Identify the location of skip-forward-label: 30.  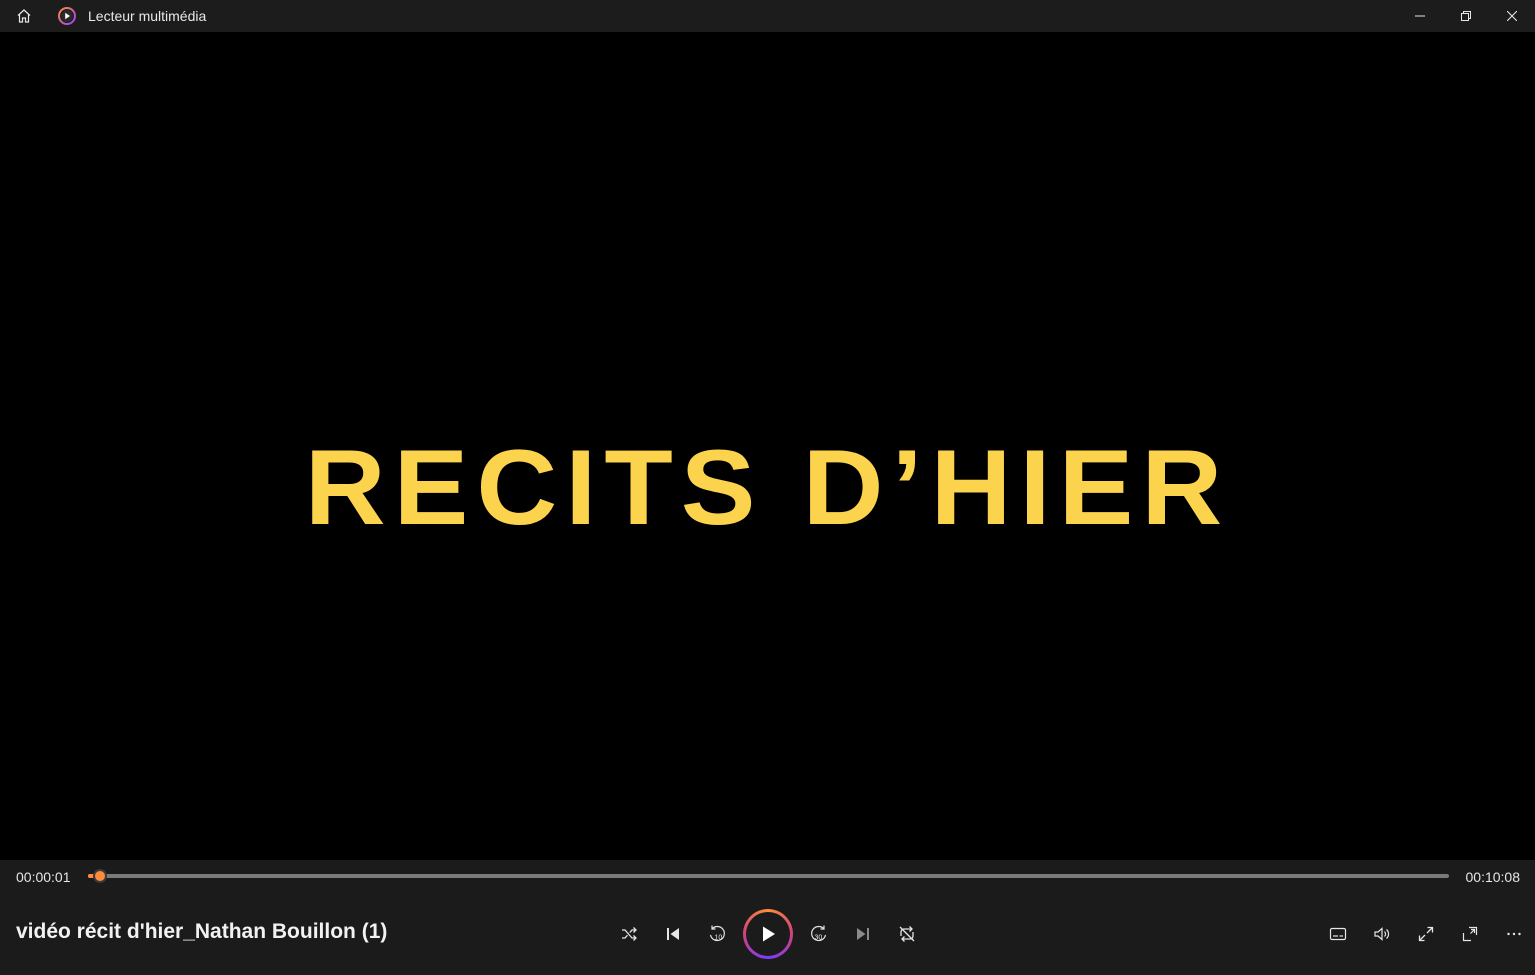
(819, 938).